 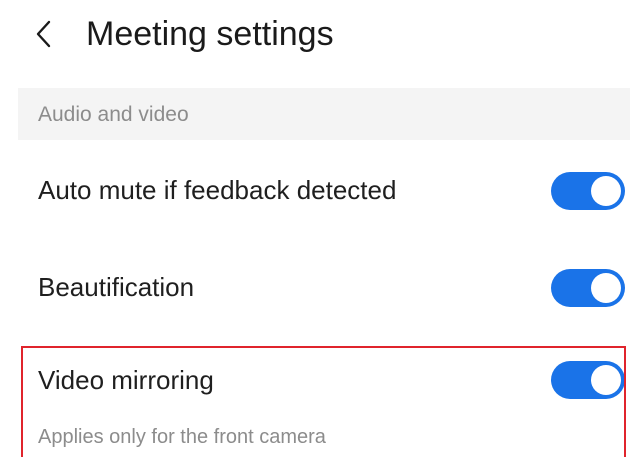 I want to click on section-header: Audio and video, so click(x=324, y=114).